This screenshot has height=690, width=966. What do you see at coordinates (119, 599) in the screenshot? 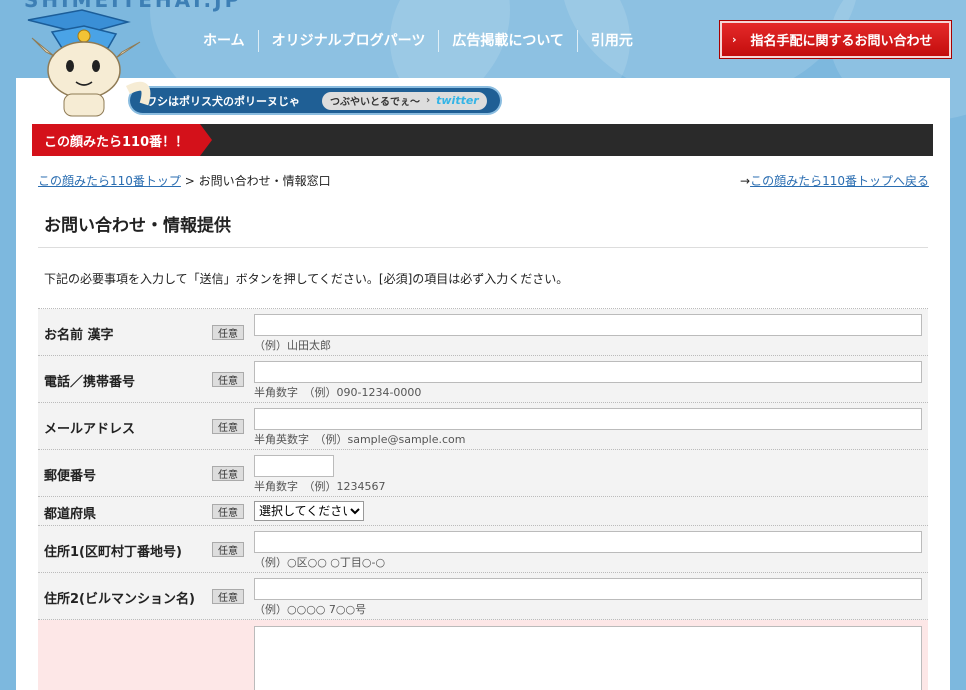
I see `address2-label: 住所2(ビルマンション名)` at bounding box center [119, 599].